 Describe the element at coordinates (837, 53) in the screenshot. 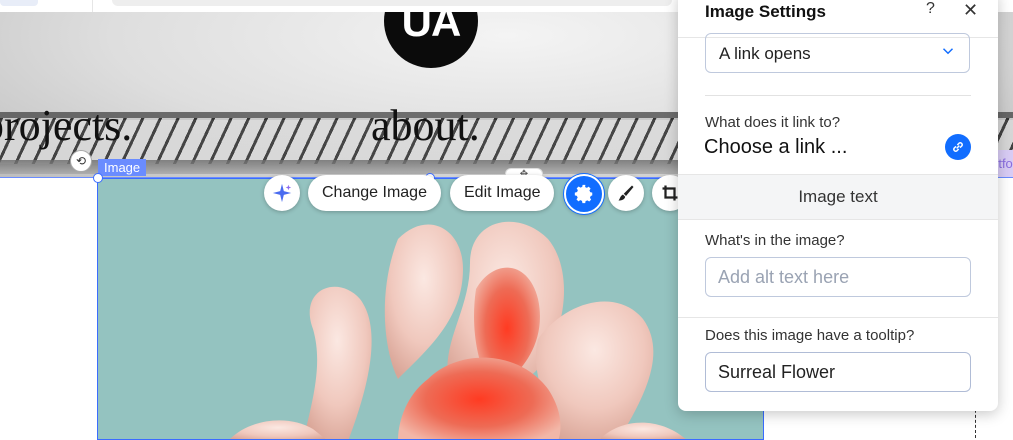

I see `link-behavior-dropdown: A link opens` at that location.